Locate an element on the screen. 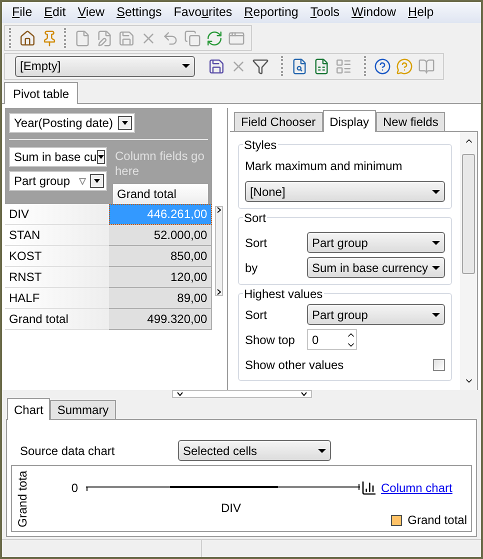 This screenshot has width=483, height=559. axis-tick-label: 0 is located at coordinates (74, 488).